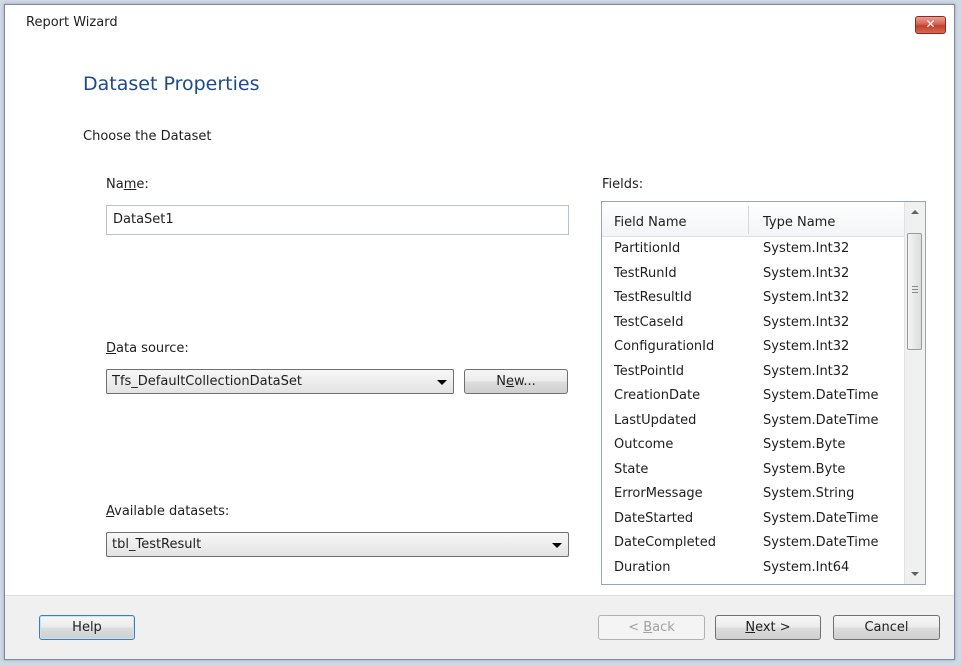 This screenshot has width=961, height=666. I want to click on table-row: State System.Byte, so click(753, 470).